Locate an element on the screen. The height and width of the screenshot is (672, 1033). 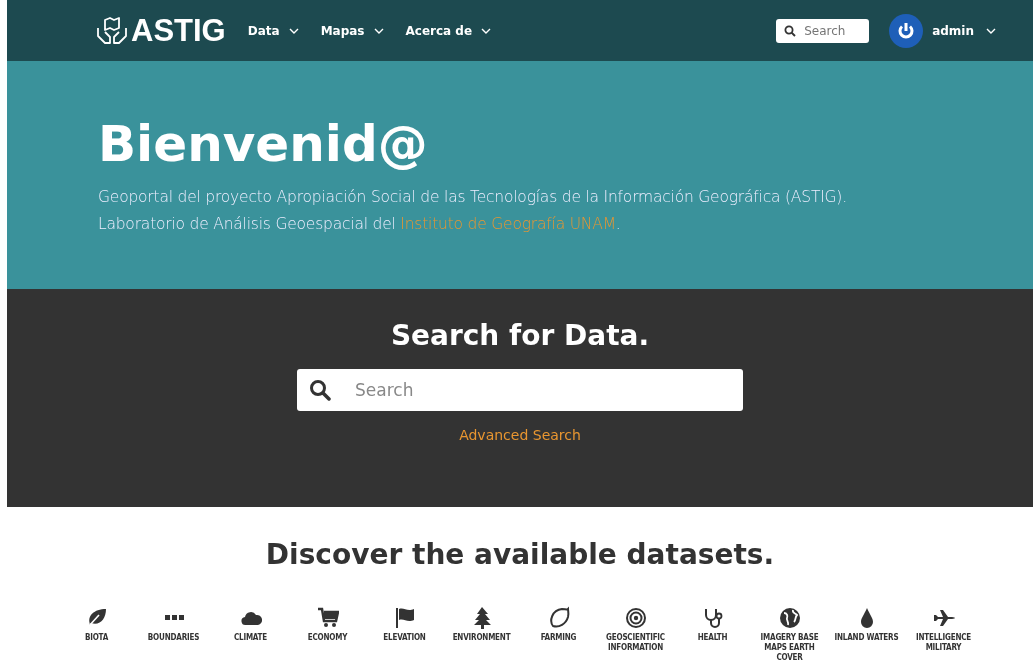
advanced-search-link: Advanced Search is located at coordinates (520, 435).